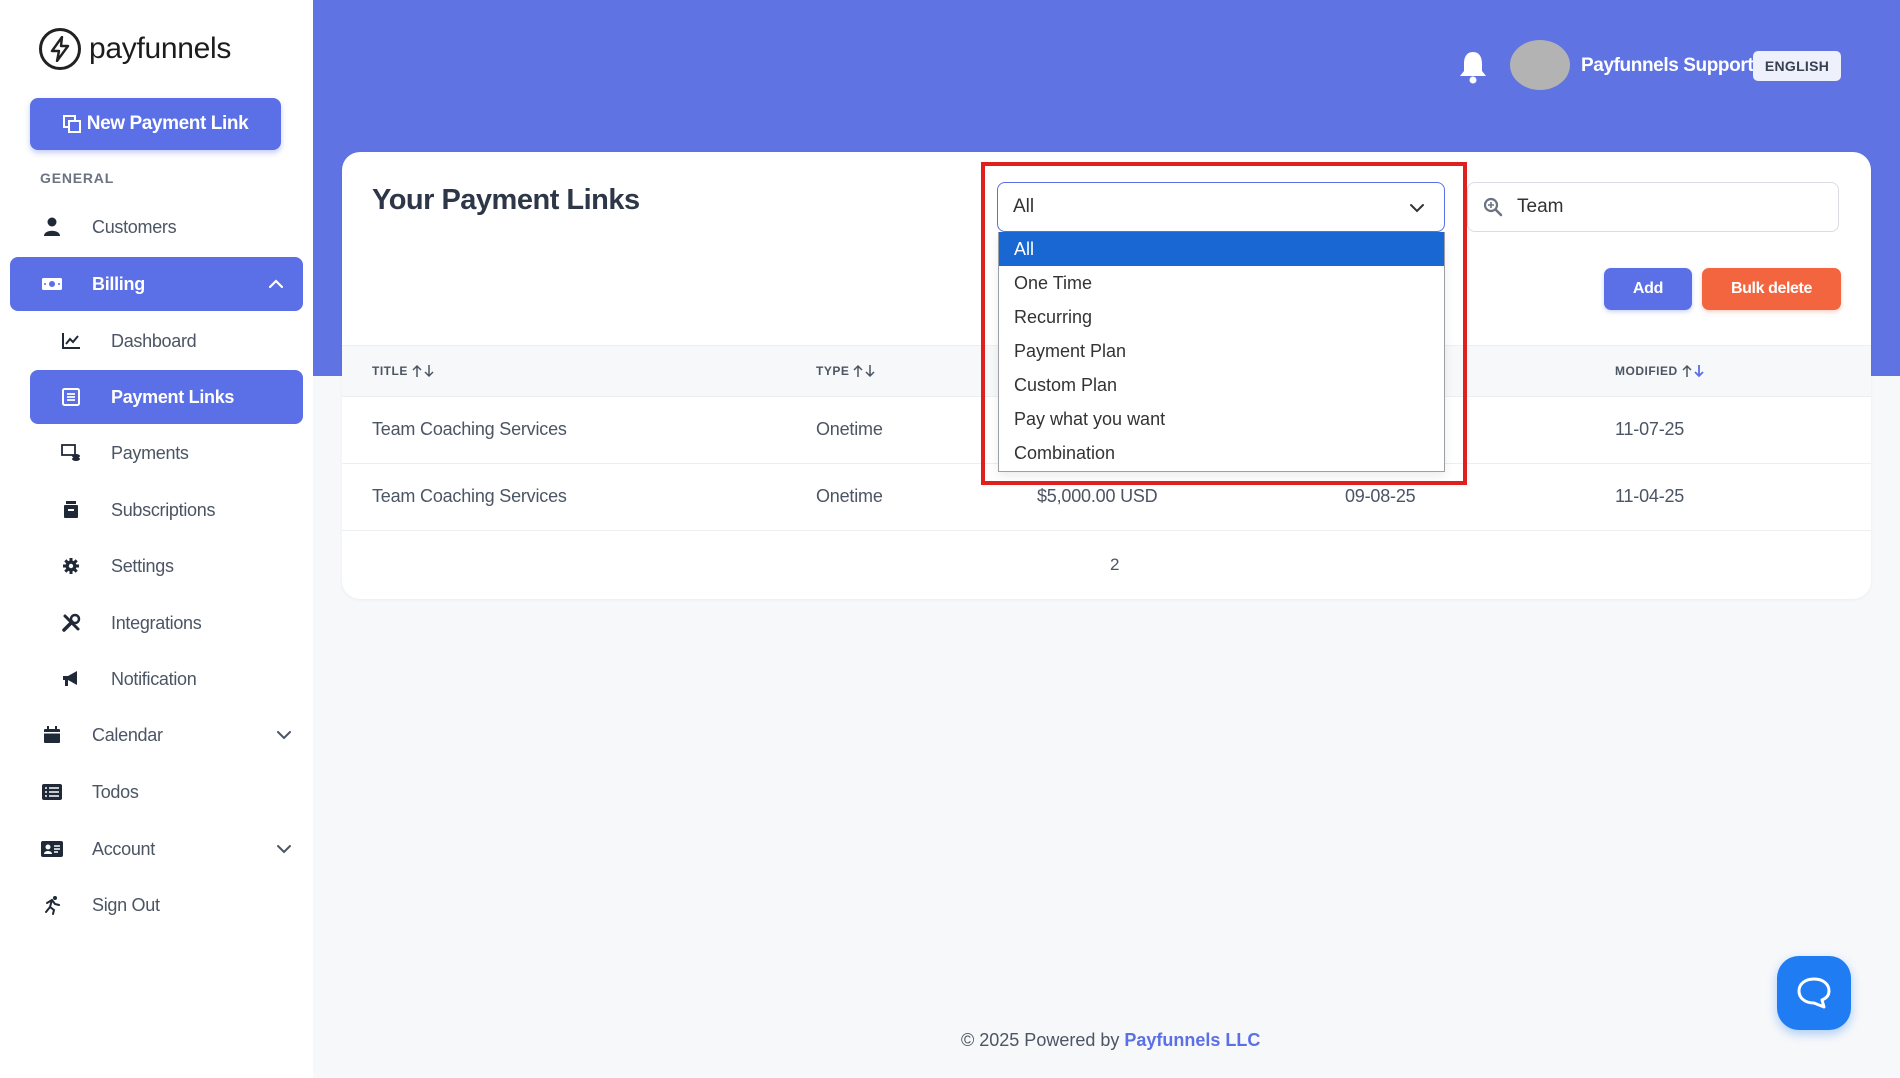  I want to click on sidebar-item-label: Notification, so click(154, 678).